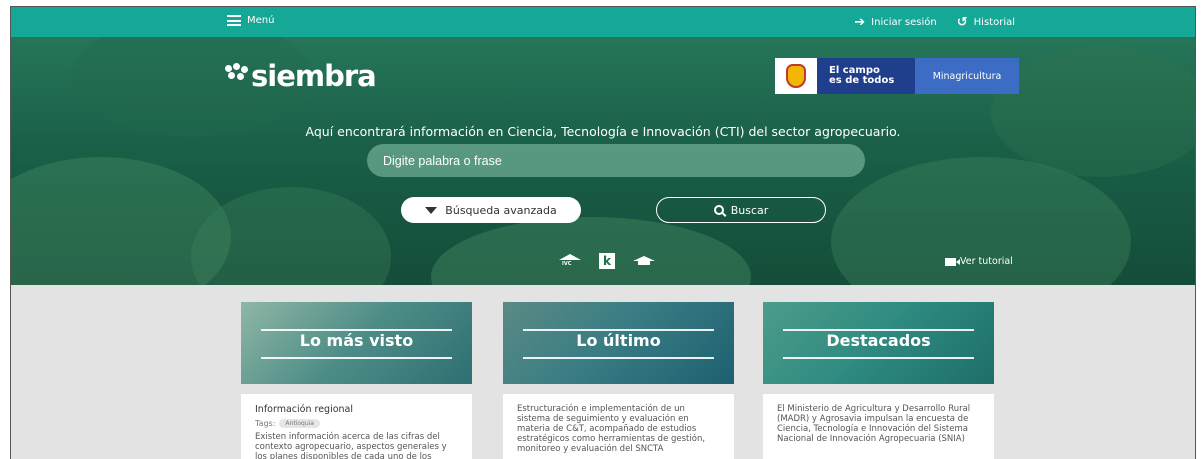  I want to click on tutorial-link: Ver tutorial, so click(979, 261).